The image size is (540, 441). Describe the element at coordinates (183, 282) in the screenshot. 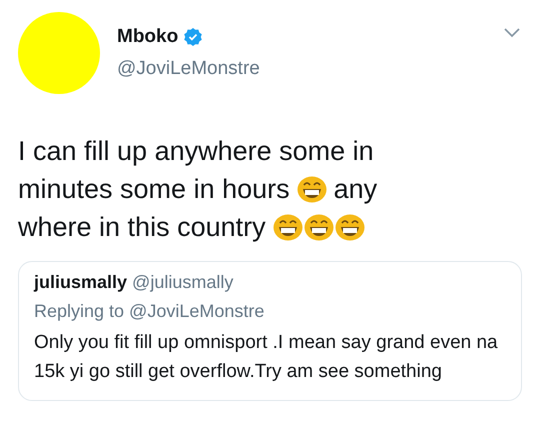

I see `quoted-author-handle: @juliusmally` at that location.